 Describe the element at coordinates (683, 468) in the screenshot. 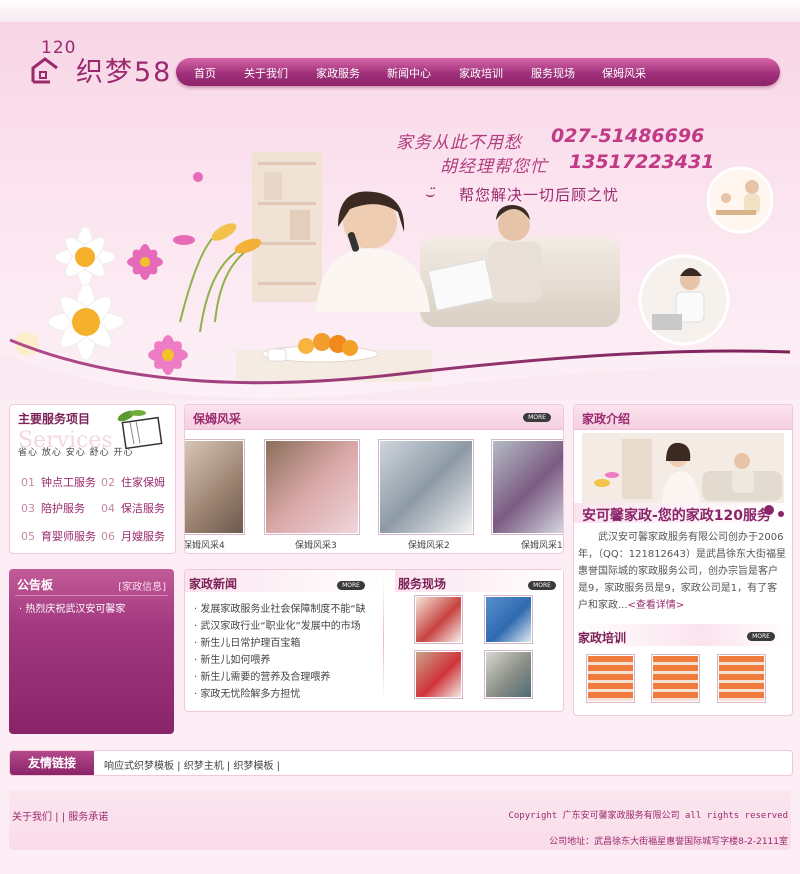

I see `about-photo` at that location.